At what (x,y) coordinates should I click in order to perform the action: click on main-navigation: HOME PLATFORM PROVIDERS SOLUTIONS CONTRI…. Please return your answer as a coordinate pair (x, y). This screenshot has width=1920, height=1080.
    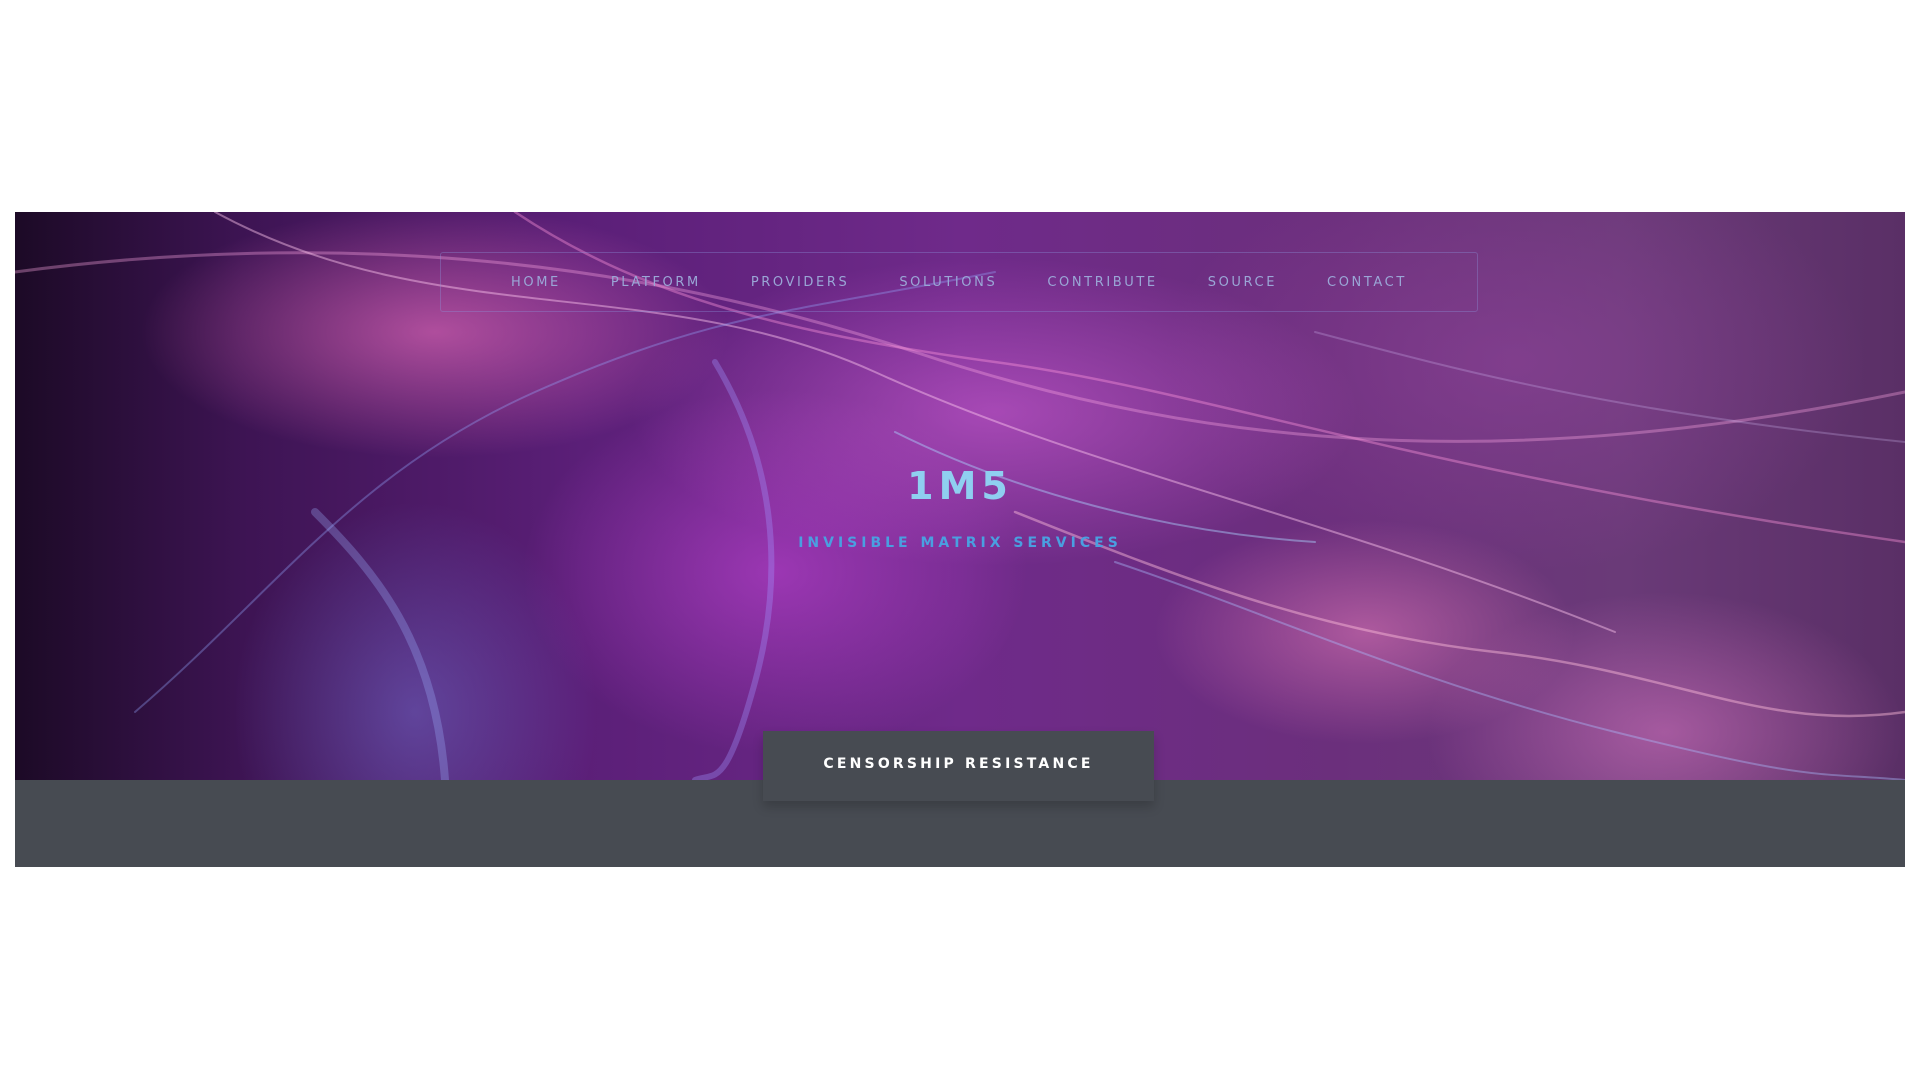
    Looking at the image, I should click on (959, 282).